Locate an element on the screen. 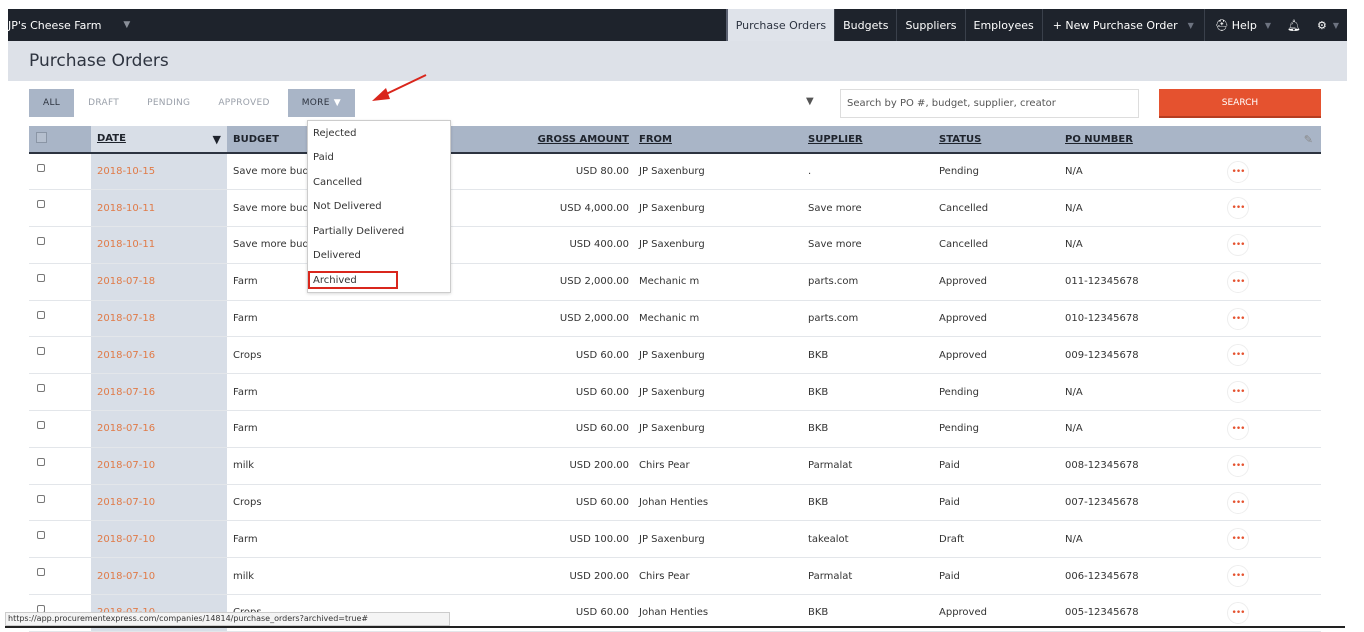 Image resolution: width=1364 pixels, height=632 pixels. po-number-cell: 008-12345678 is located at coordinates (1146, 466).